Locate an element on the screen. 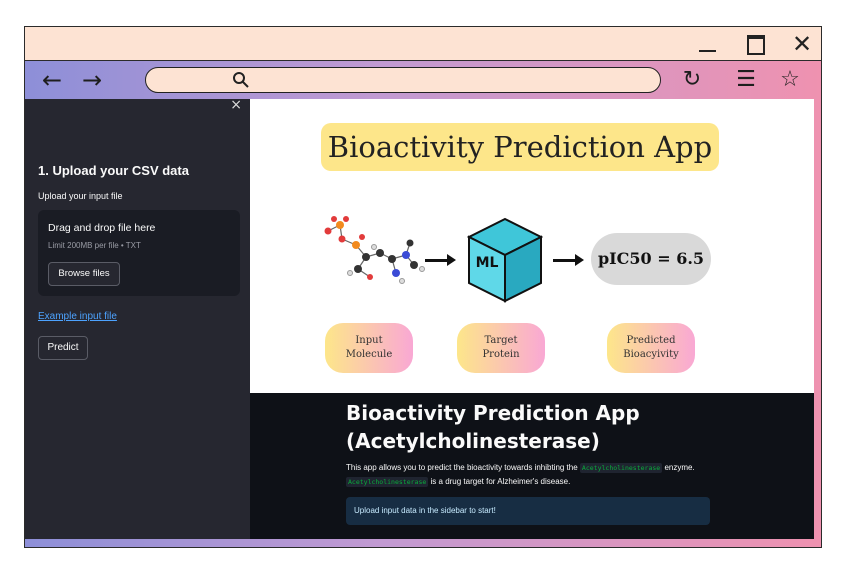  reload-icon: ↻ is located at coordinates (692, 80).